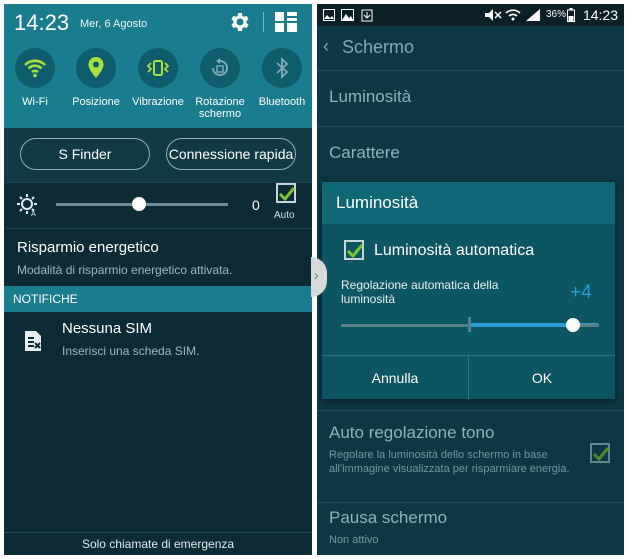  What do you see at coordinates (378, 47) in the screenshot?
I see `screen-title: Schermo` at bounding box center [378, 47].